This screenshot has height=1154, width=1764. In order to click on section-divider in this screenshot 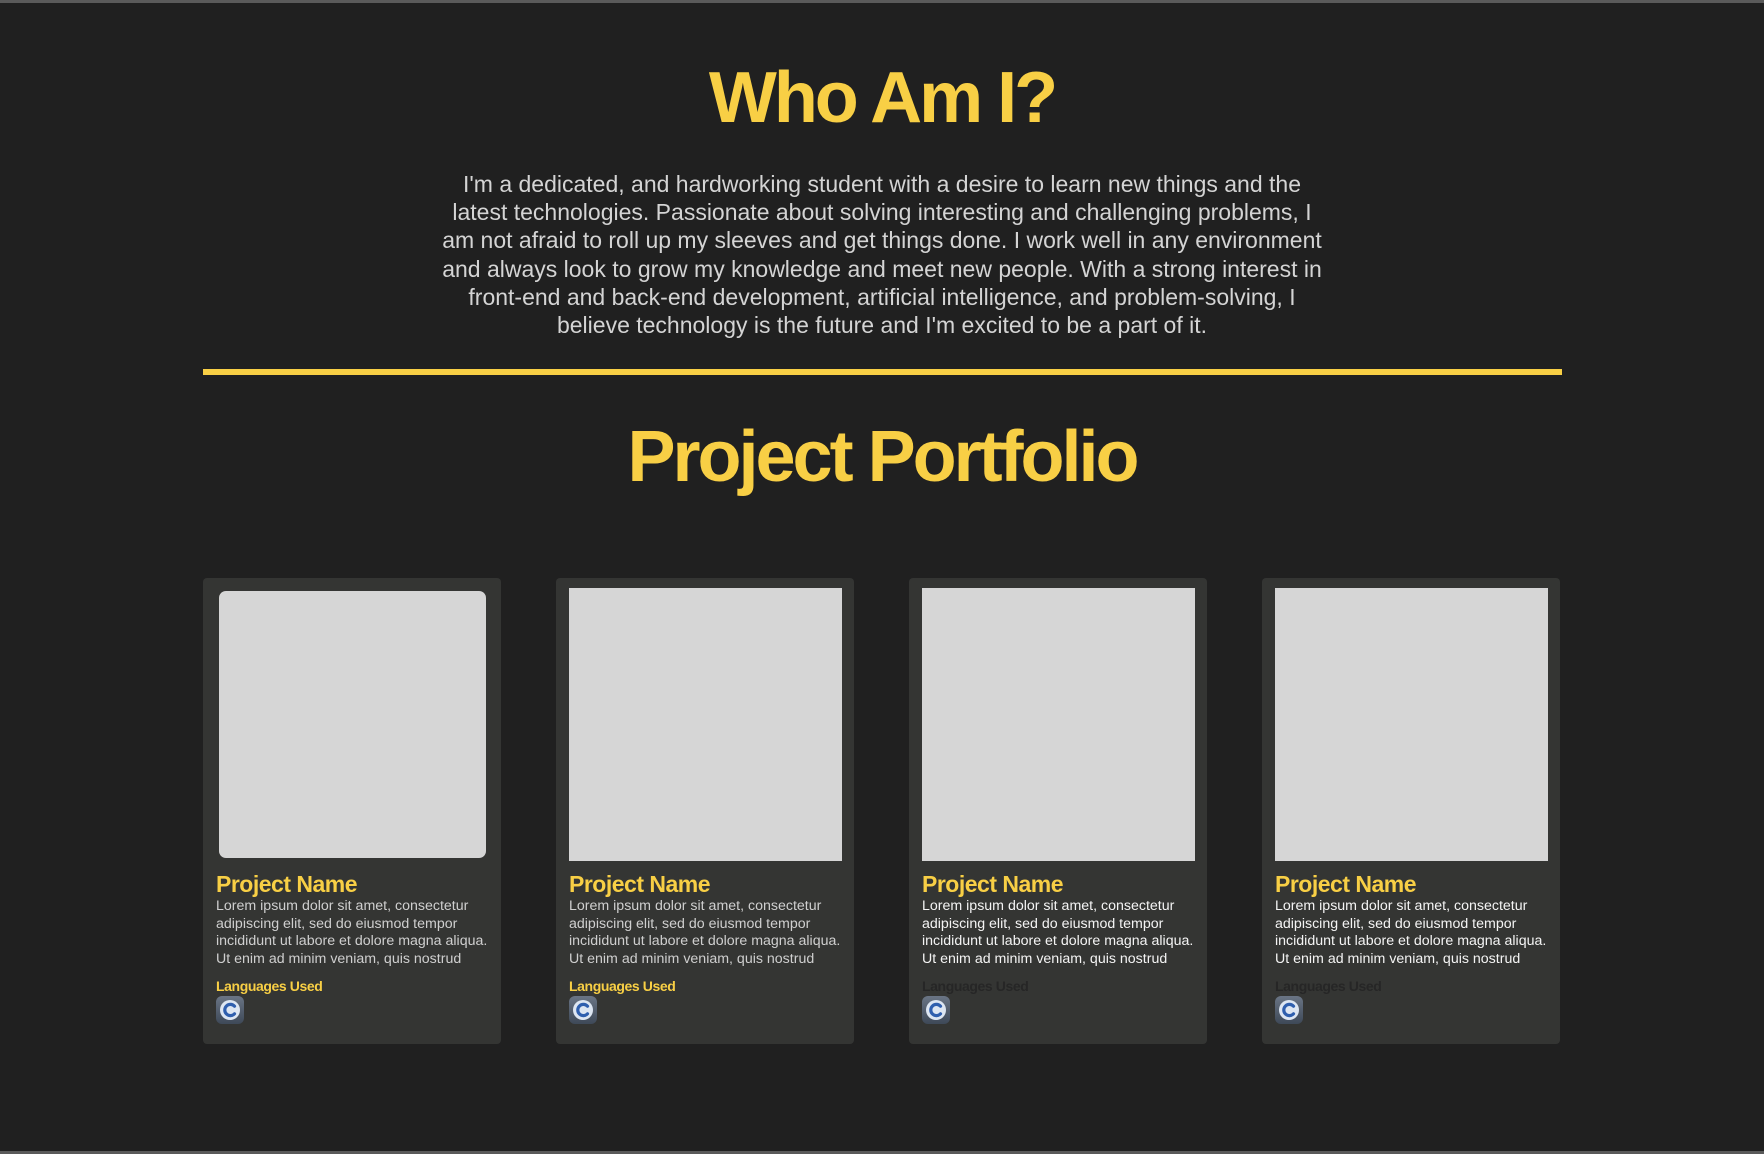, I will do `click(882, 372)`.